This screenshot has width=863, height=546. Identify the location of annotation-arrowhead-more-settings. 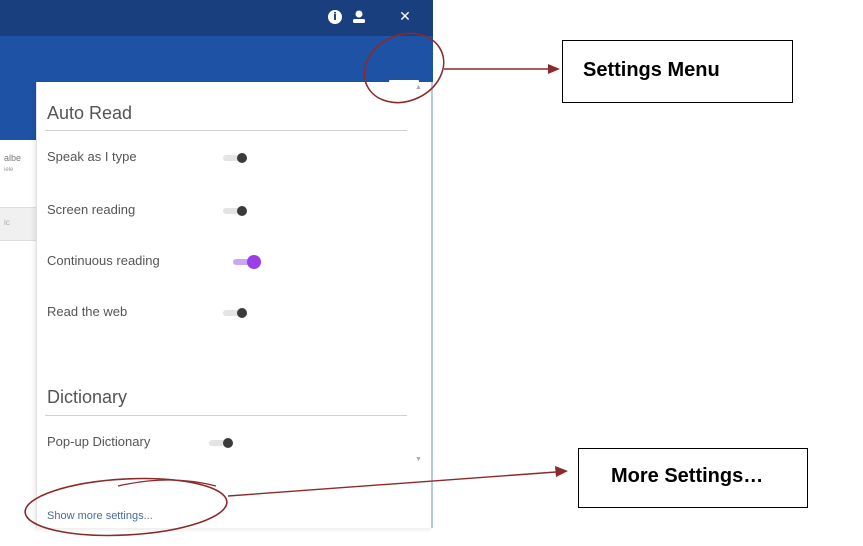
(561, 471).